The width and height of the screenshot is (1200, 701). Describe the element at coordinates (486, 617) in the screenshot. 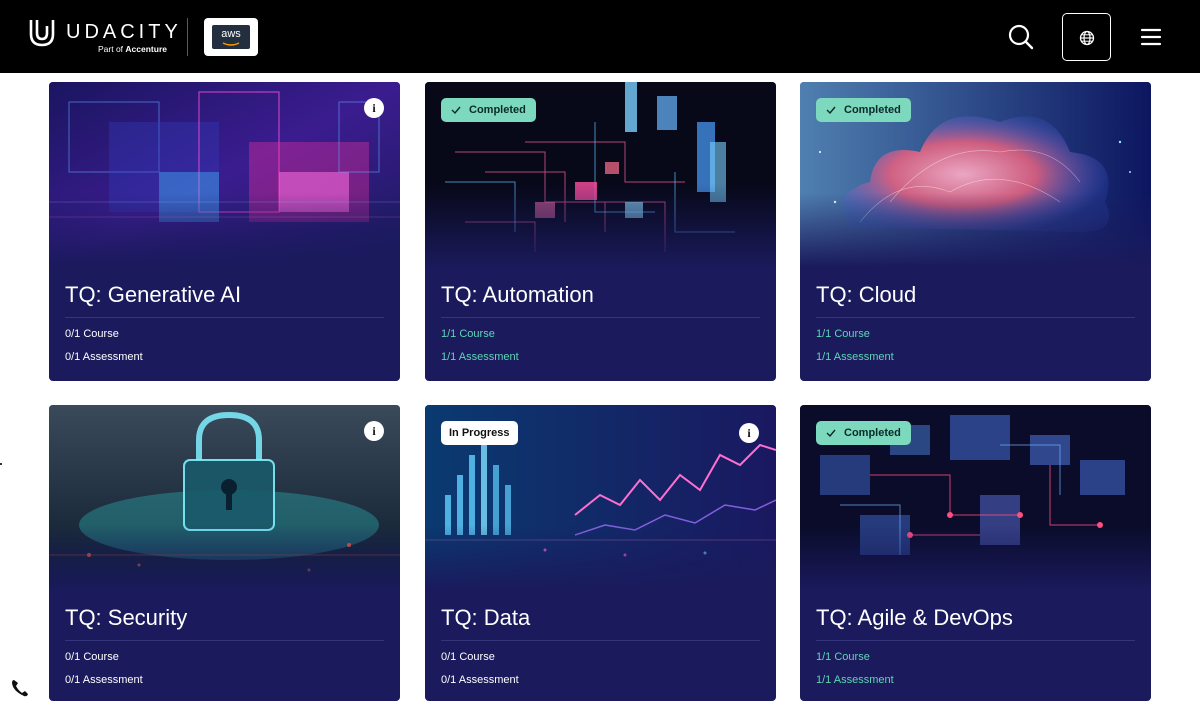

I see `card-title: TQ: Data` at that location.